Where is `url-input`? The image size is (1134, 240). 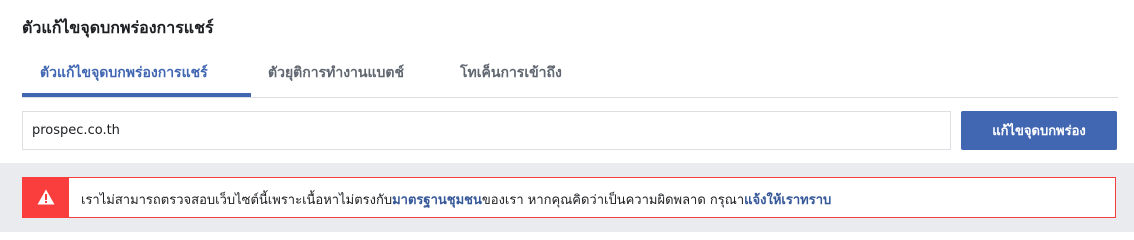
url-input is located at coordinates (486, 130).